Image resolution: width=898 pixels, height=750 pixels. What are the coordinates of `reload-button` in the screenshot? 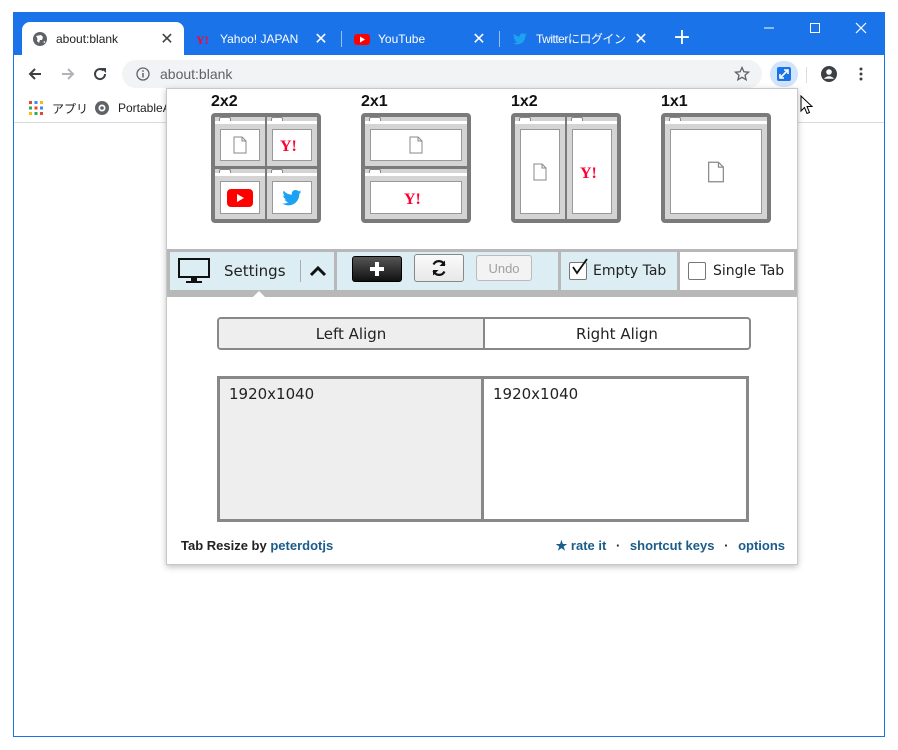 It's located at (100, 74).